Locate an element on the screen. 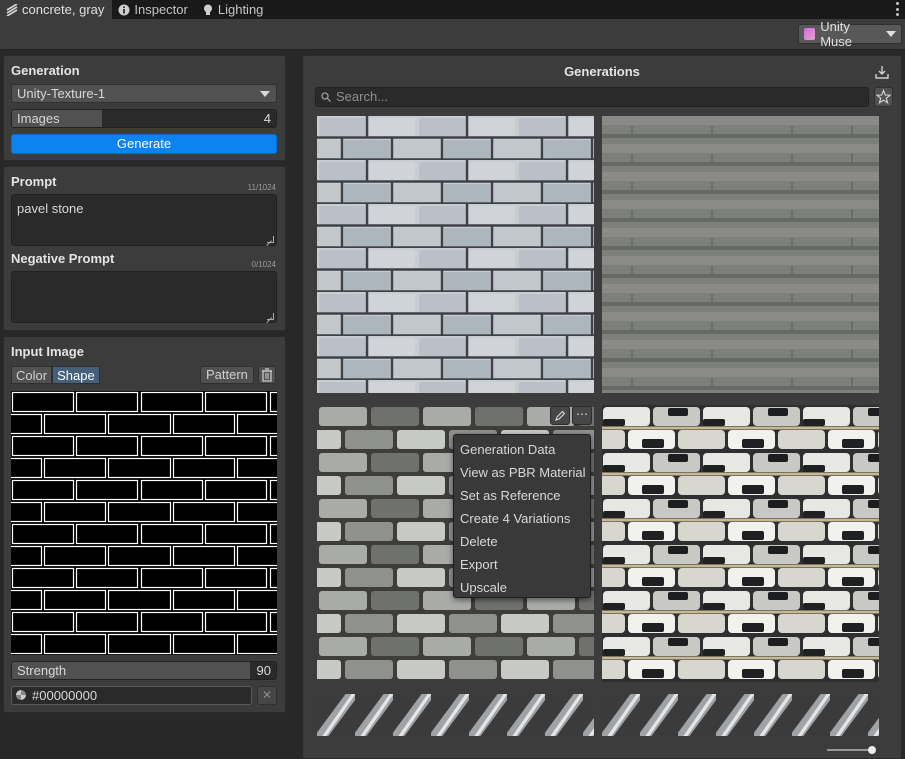 The height and width of the screenshot is (759, 905). images-label: Images is located at coordinates (38, 118).